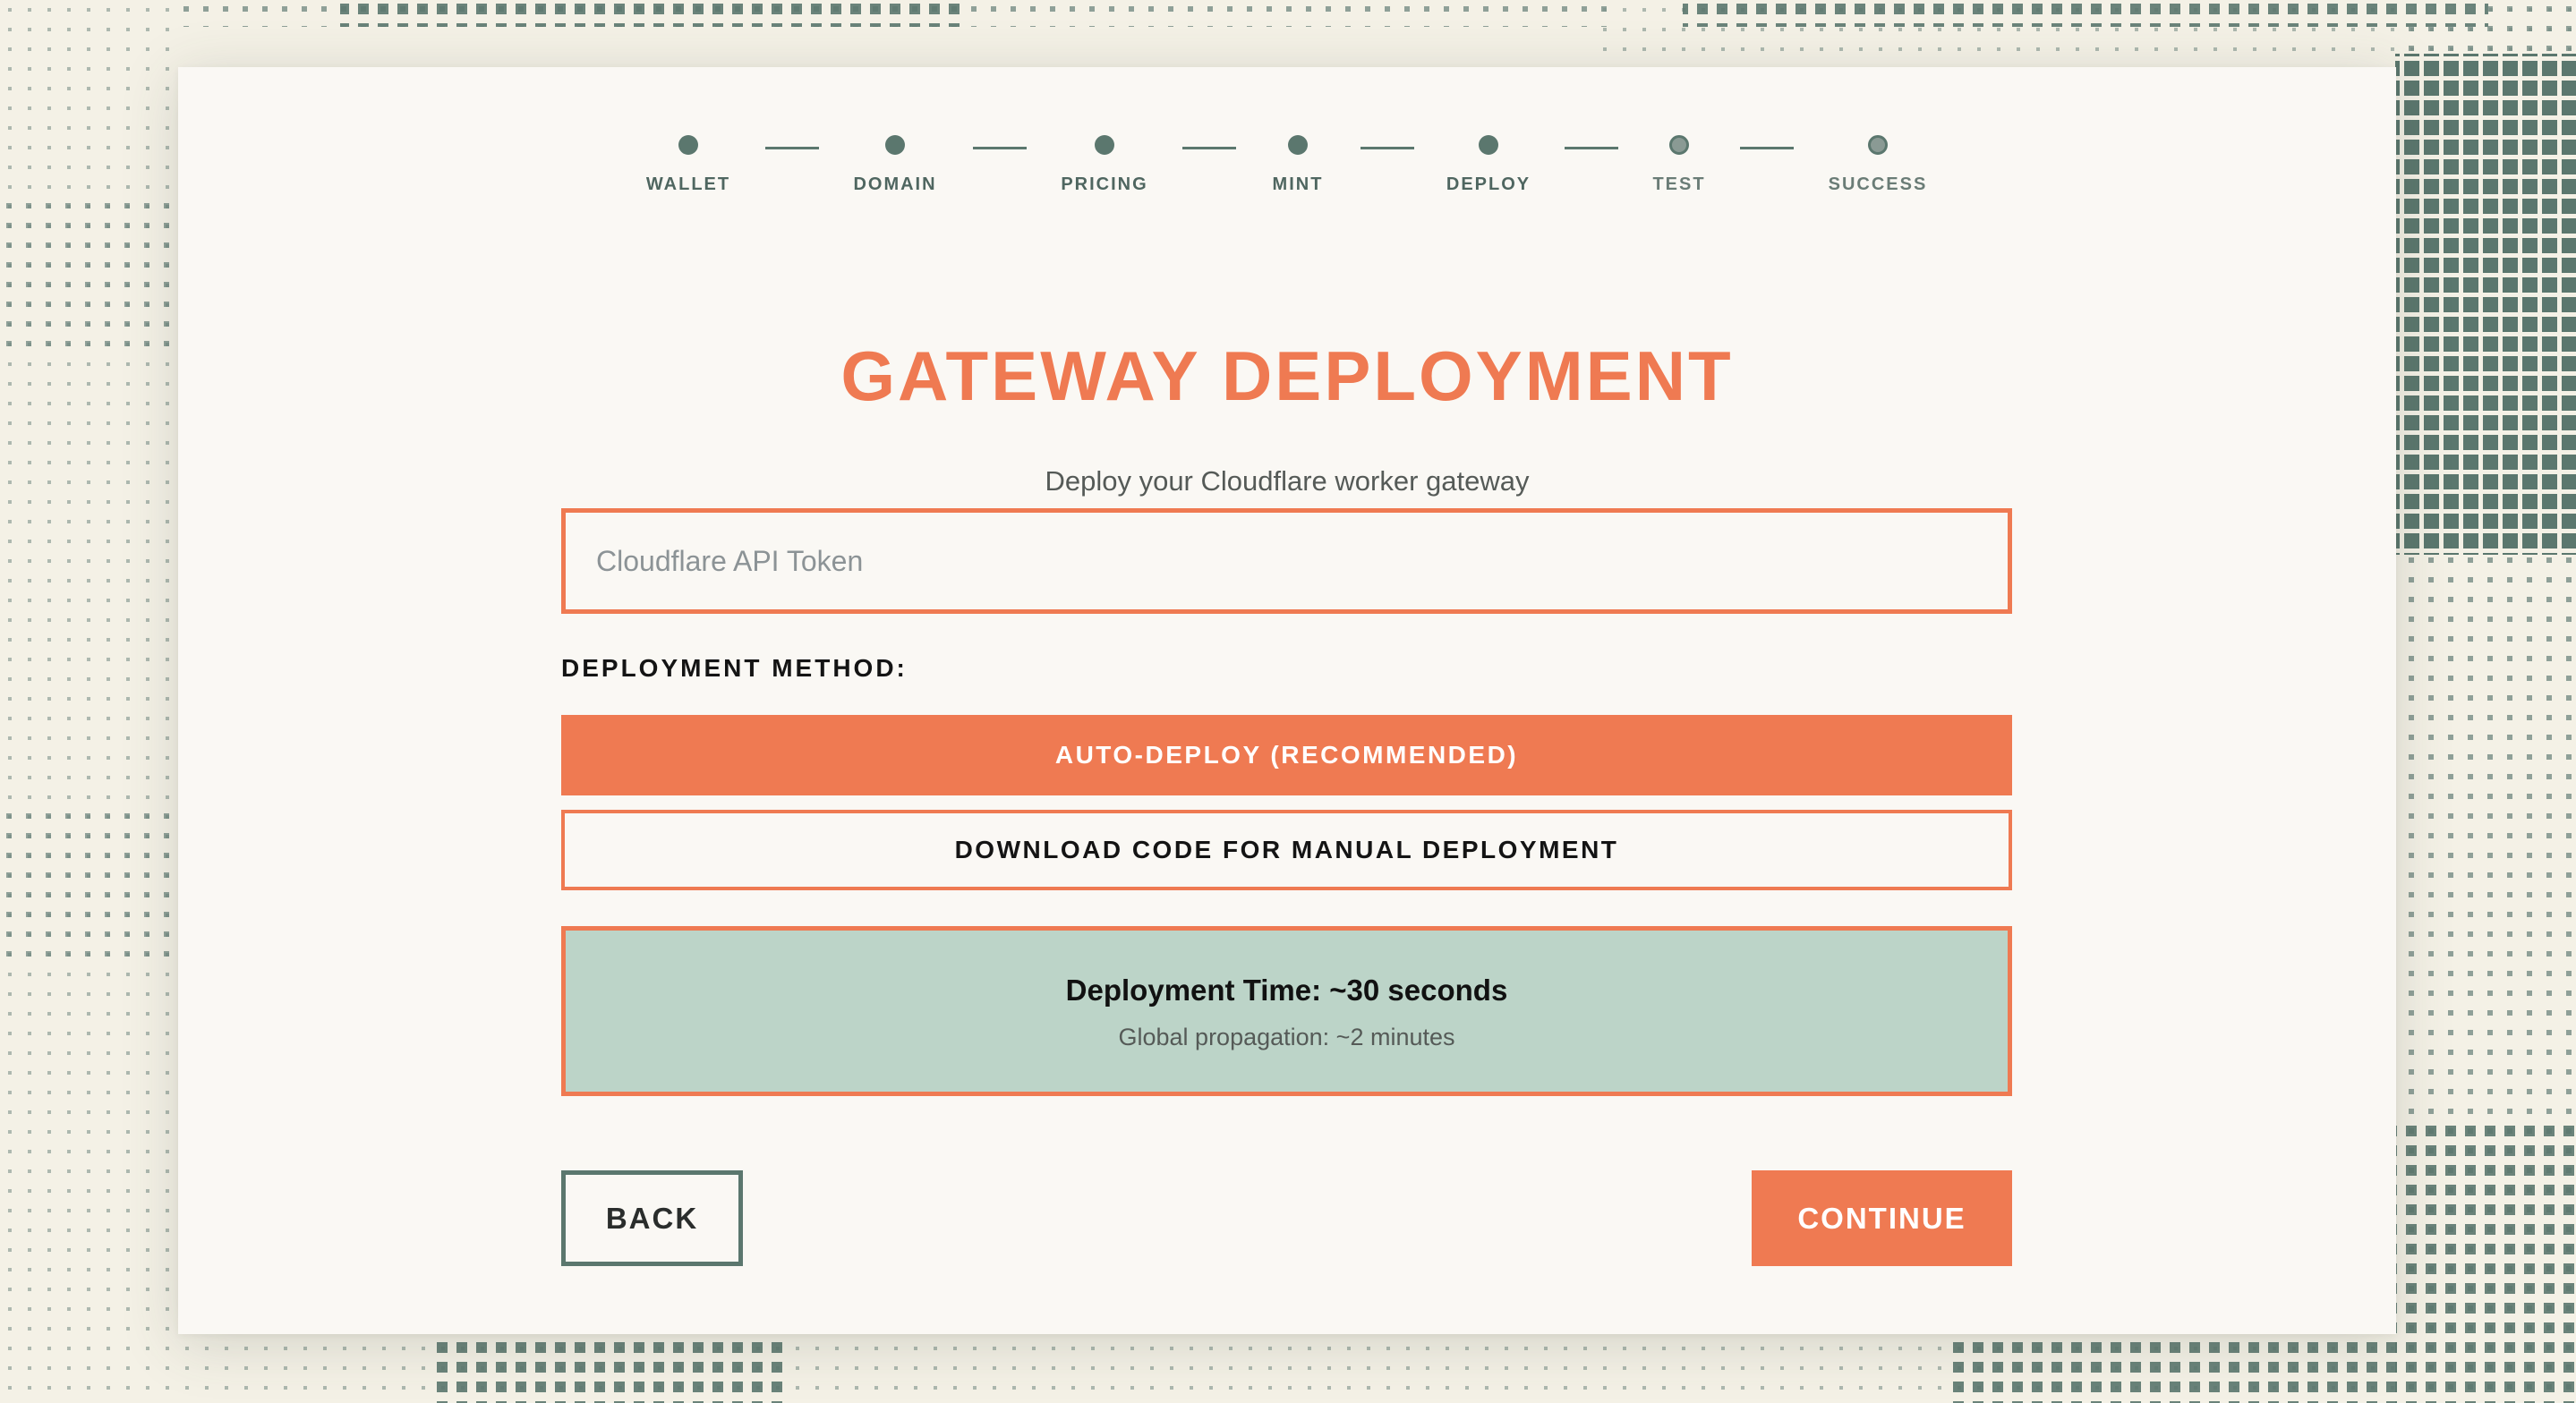 Image resolution: width=2576 pixels, height=1403 pixels. What do you see at coordinates (1488, 184) in the screenshot?
I see `step-label: DEPLOY` at bounding box center [1488, 184].